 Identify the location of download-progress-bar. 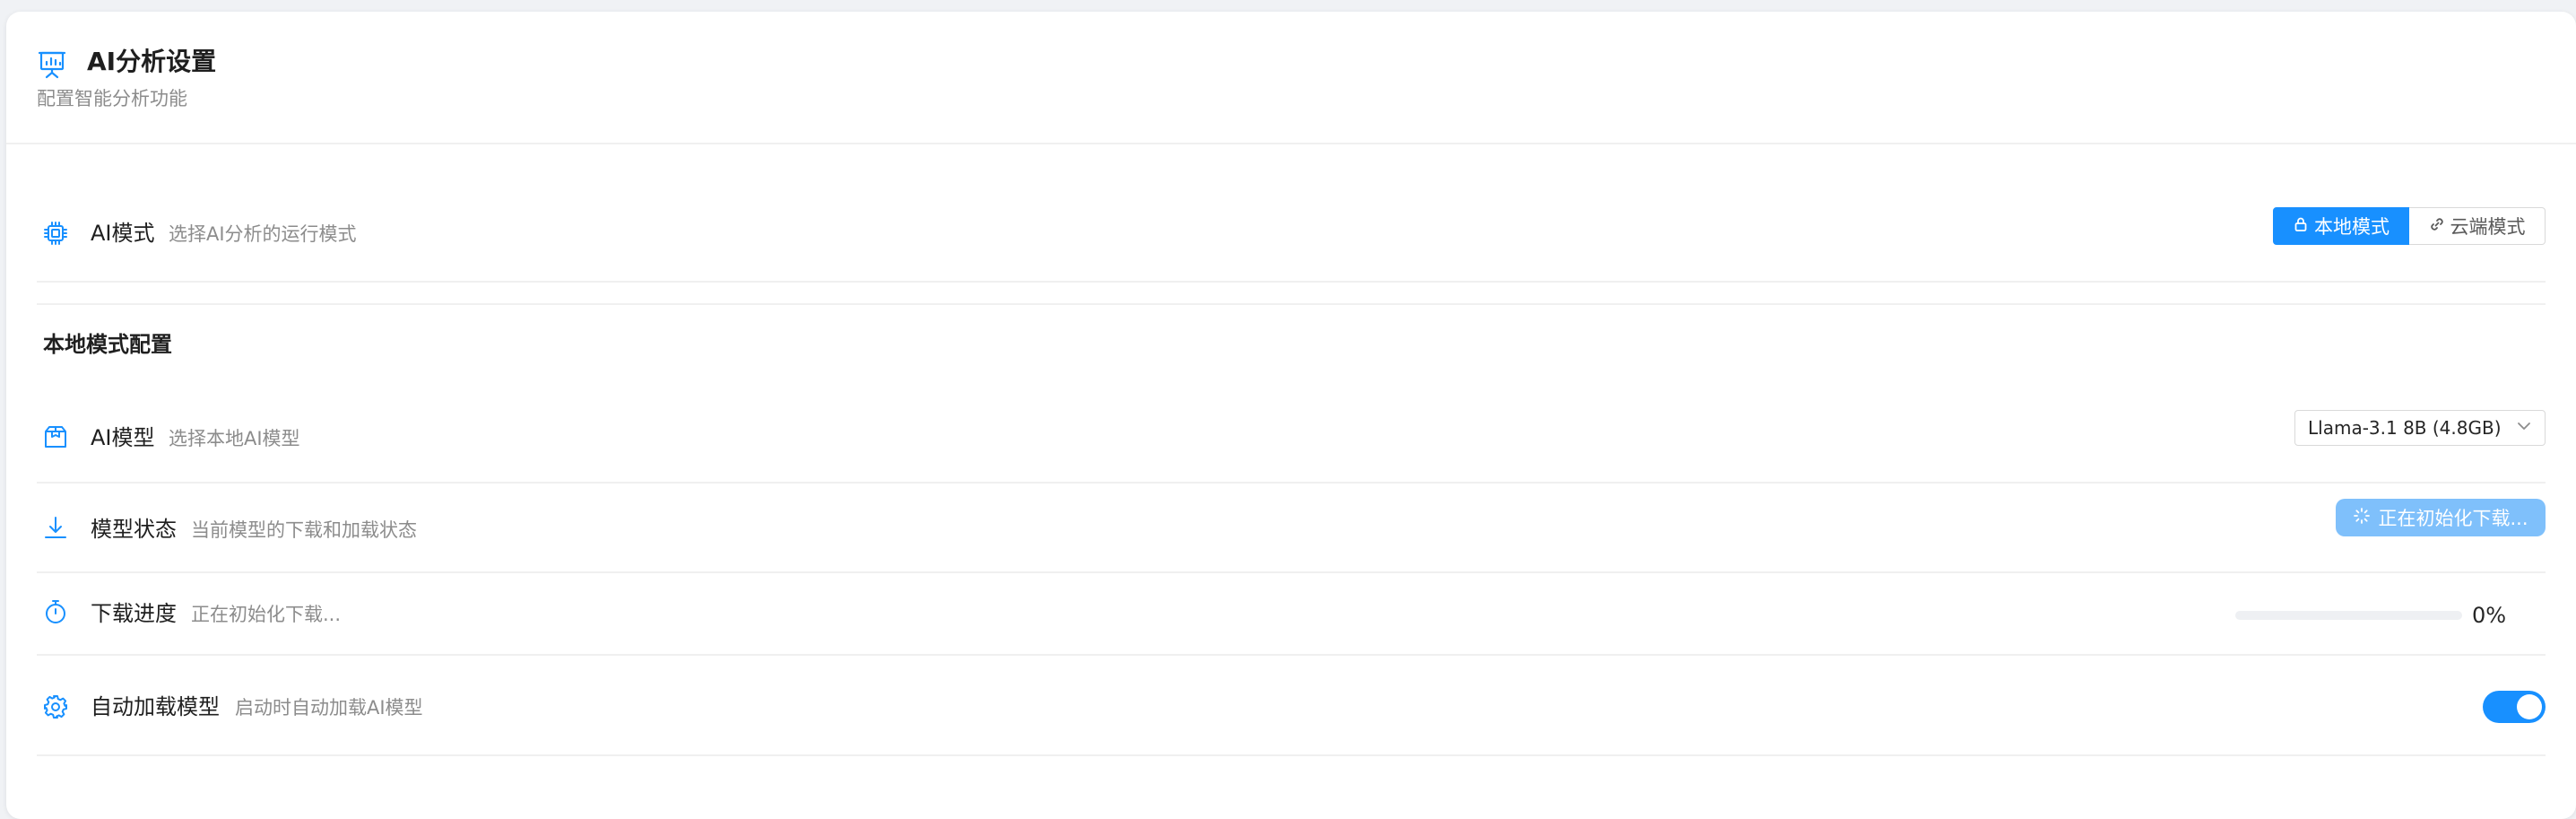
(2348, 616).